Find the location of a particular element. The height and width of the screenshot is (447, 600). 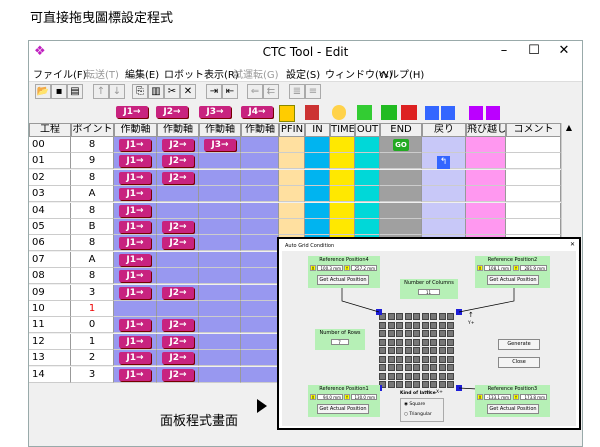

point-cell: 2 is located at coordinates (92, 358).